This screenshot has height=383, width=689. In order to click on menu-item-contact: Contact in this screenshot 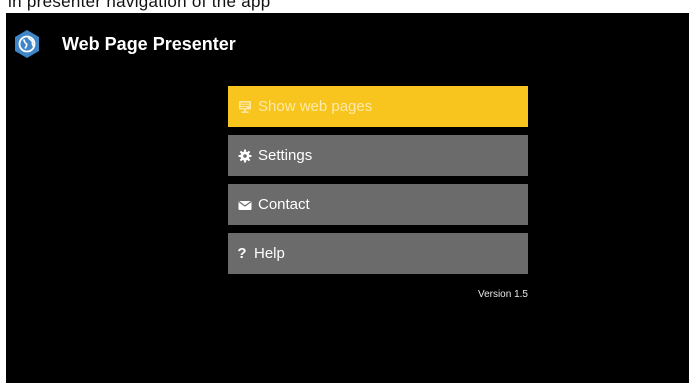, I will do `click(378, 204)`.